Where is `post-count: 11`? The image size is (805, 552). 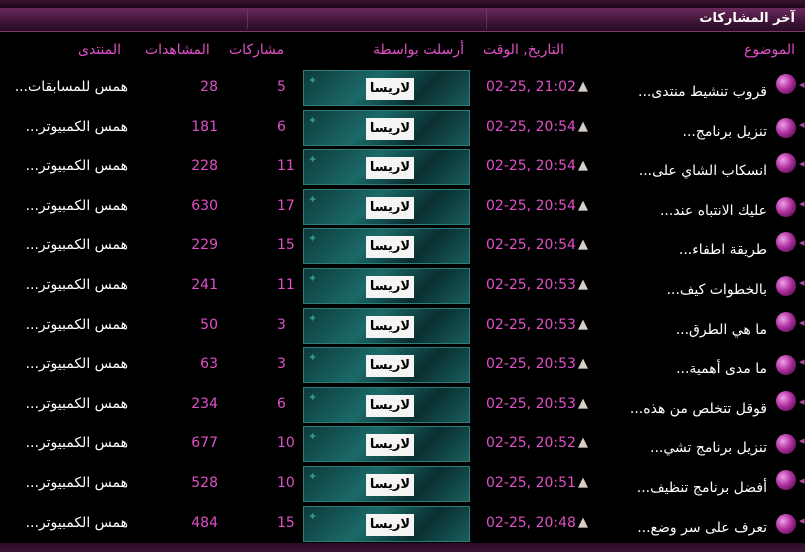 post-count: 11 is located at coordinates (286, 166).